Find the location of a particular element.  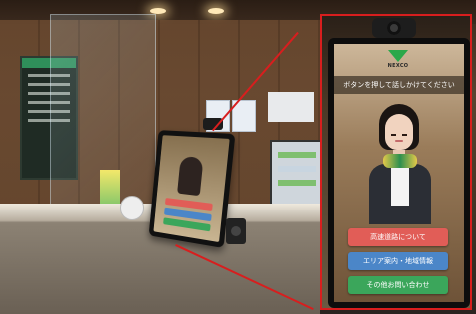

webcam is located at coordinates (394, 28).